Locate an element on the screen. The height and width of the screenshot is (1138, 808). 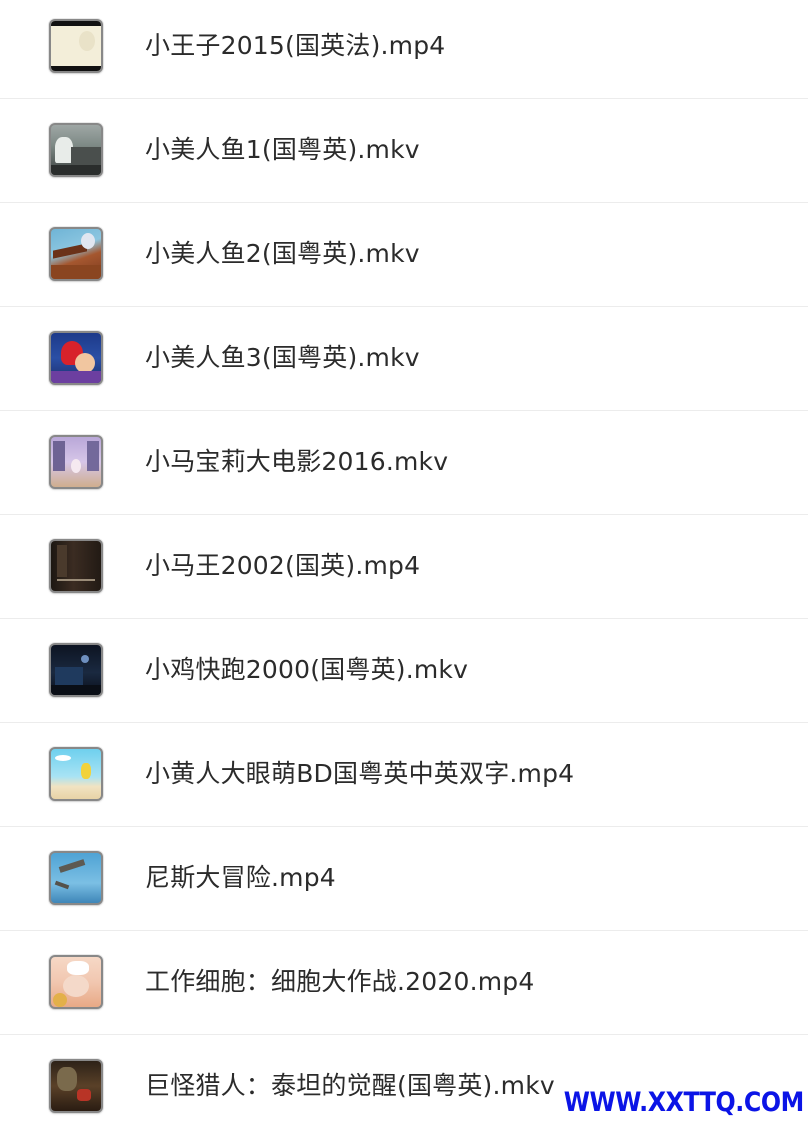
file-name: 巨怪猎人：泰坦的觉醒(国粤英).mkv is located at coordinates (350, 1085).